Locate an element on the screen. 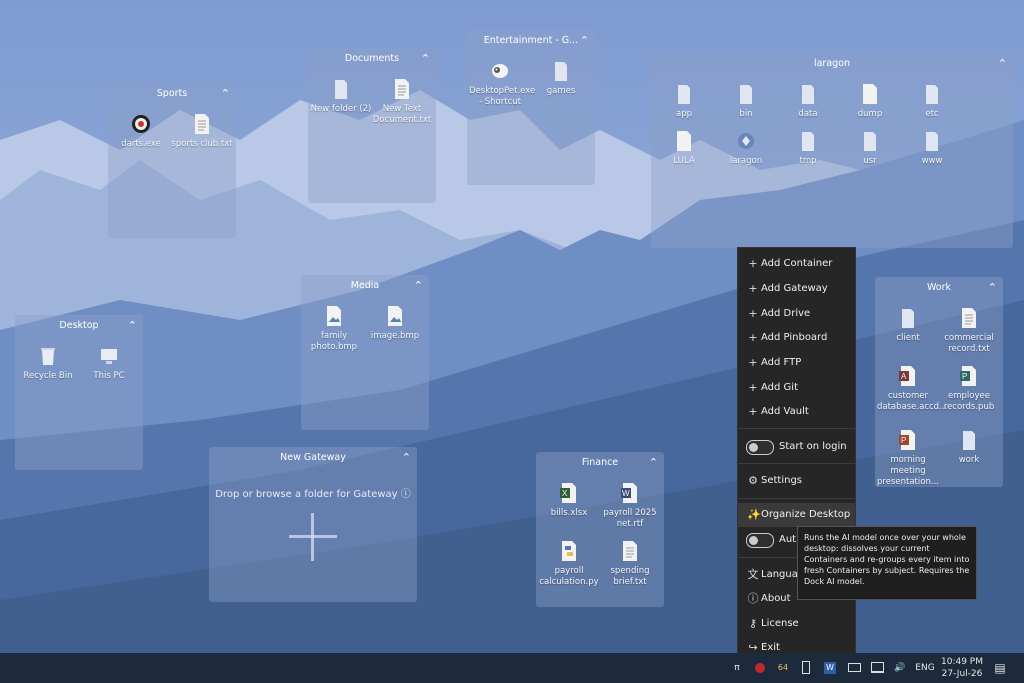 The height and width of the screenshot is (683, 1024). desktop-item-etc: etc is located at coordinates (932, 101).